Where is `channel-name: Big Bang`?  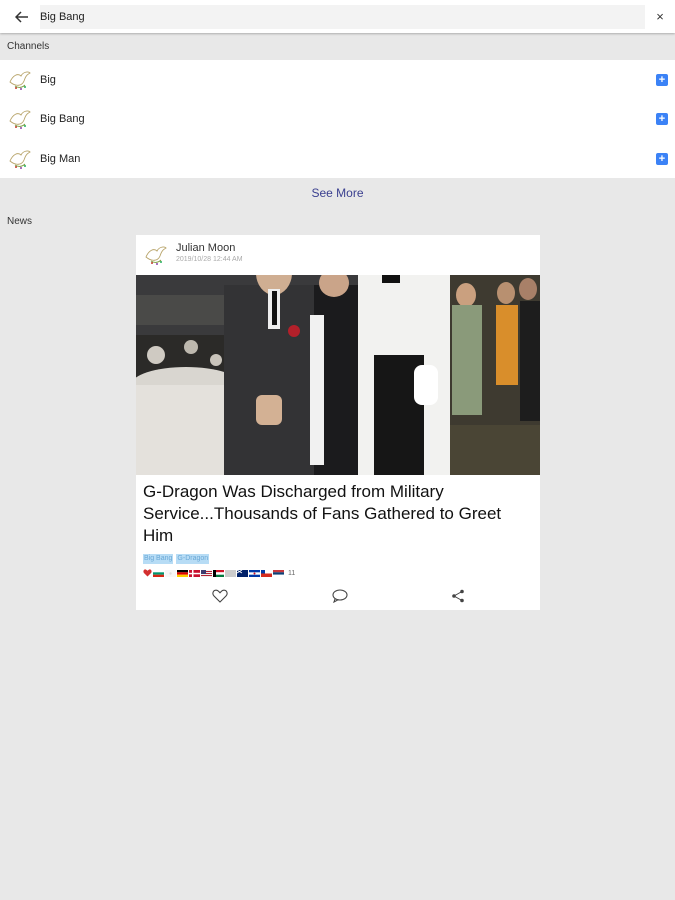
channel-name: Big Bang is located at coordinates (62, 119).